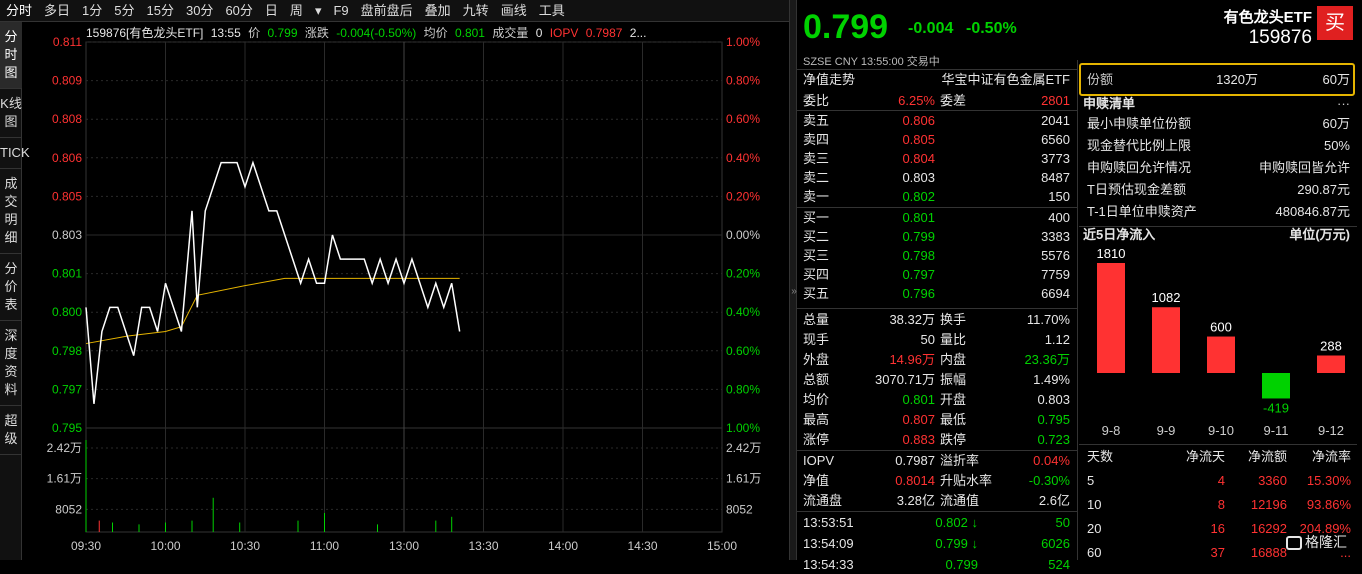 This screenshot has height=574, width=1362. Describe the element at coordinates (1055, 274) in the screenshot. I see `bid-volume: 7759` at that location.